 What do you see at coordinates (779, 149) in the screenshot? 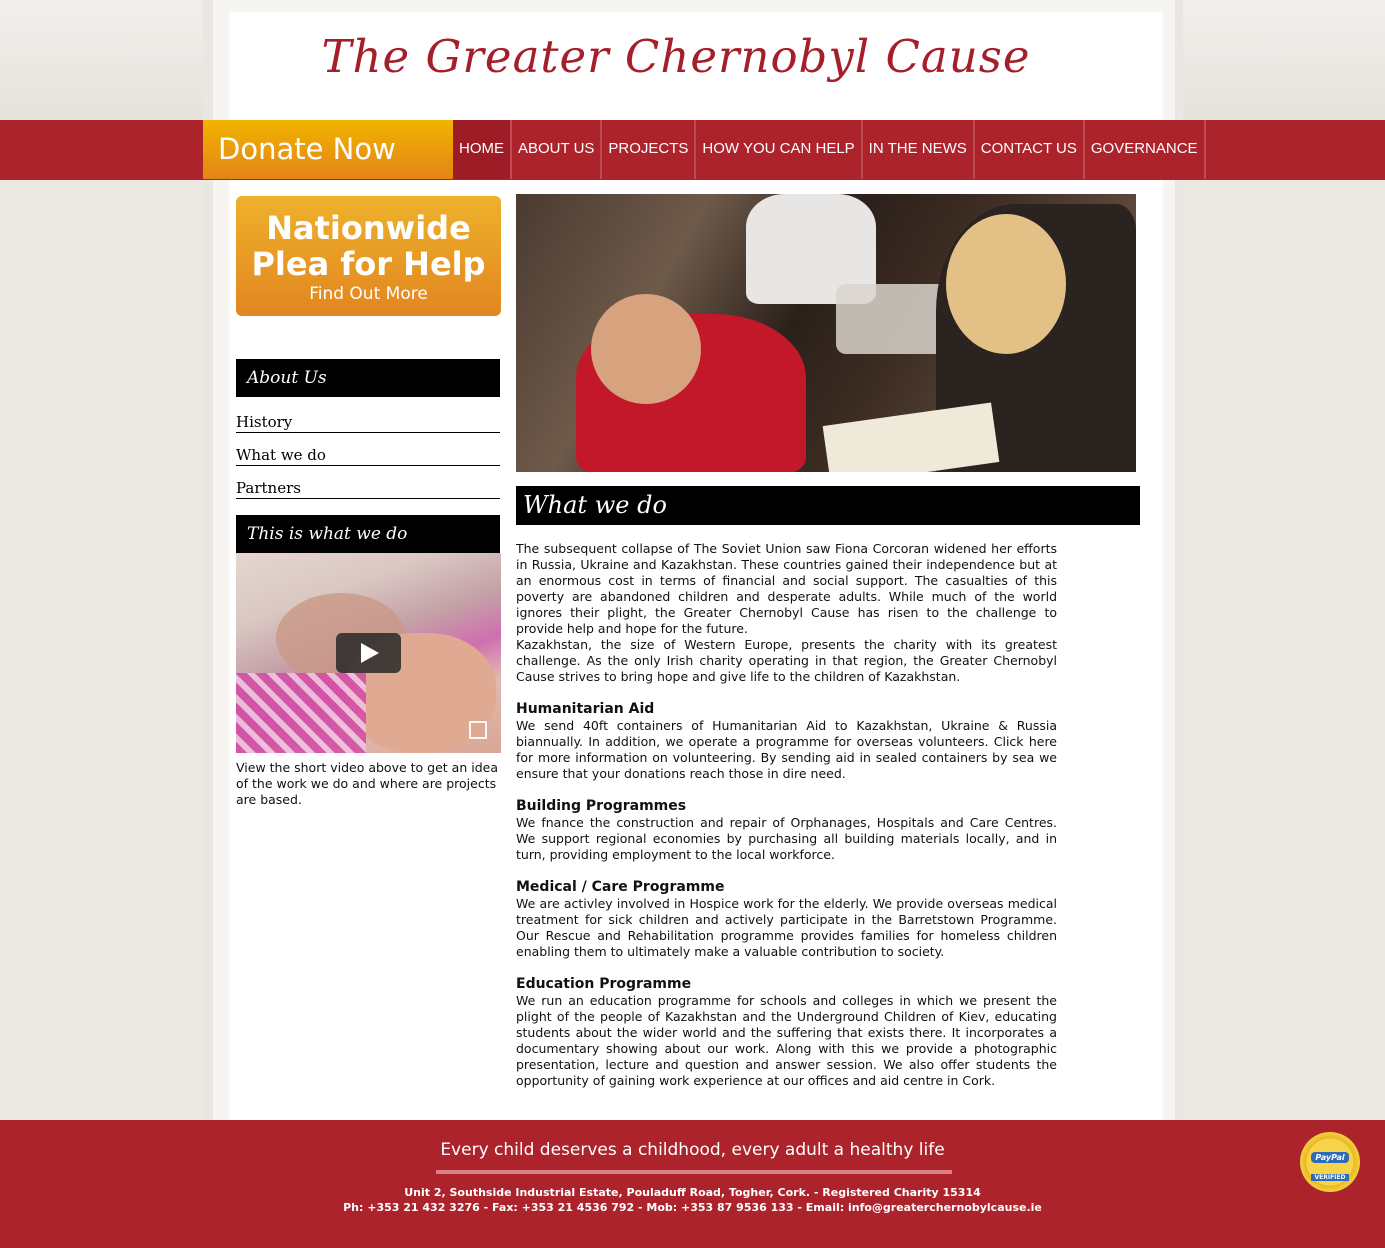
I see `nav-how-you-can-help: HOW YOU CAN HELP` at bounding box center [779, 149].